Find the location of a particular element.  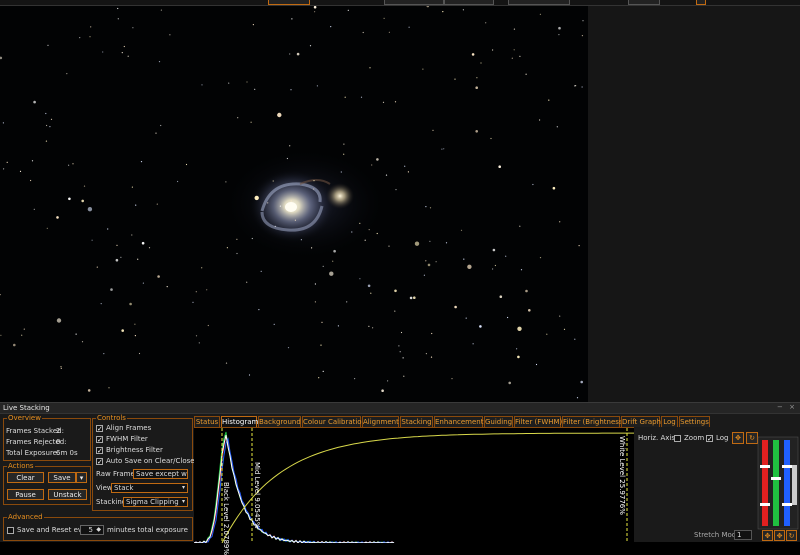

spinner-icon: ◆ is located at coordinates (98, 530).